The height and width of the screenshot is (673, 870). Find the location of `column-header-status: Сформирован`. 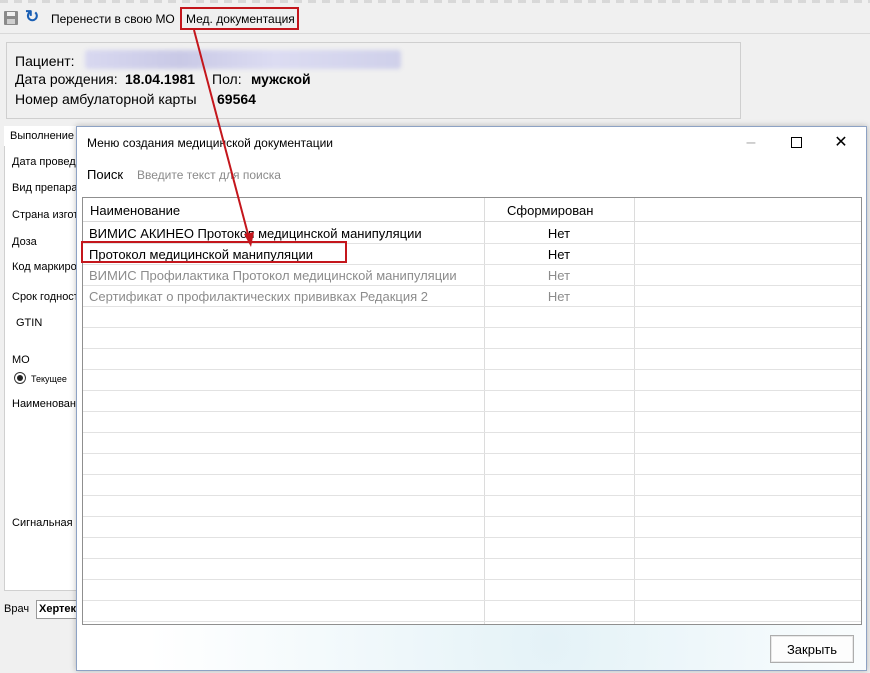

column-header-status: Сформирован is located at coordinates (550, 210).